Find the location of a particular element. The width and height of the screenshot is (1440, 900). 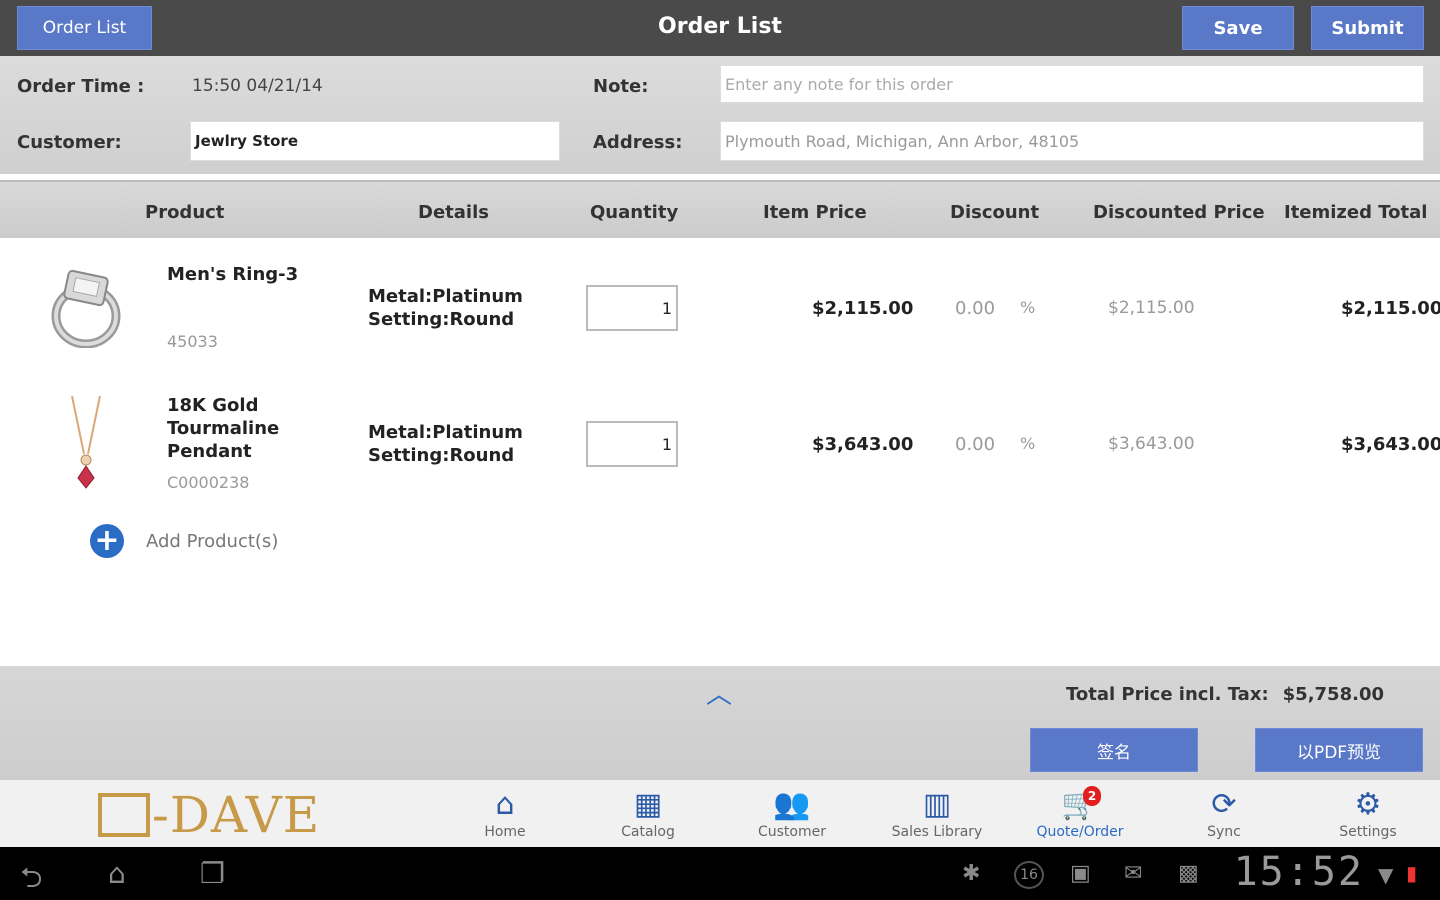

dave-logo: -DAVE is located at coordinates (209, 815).